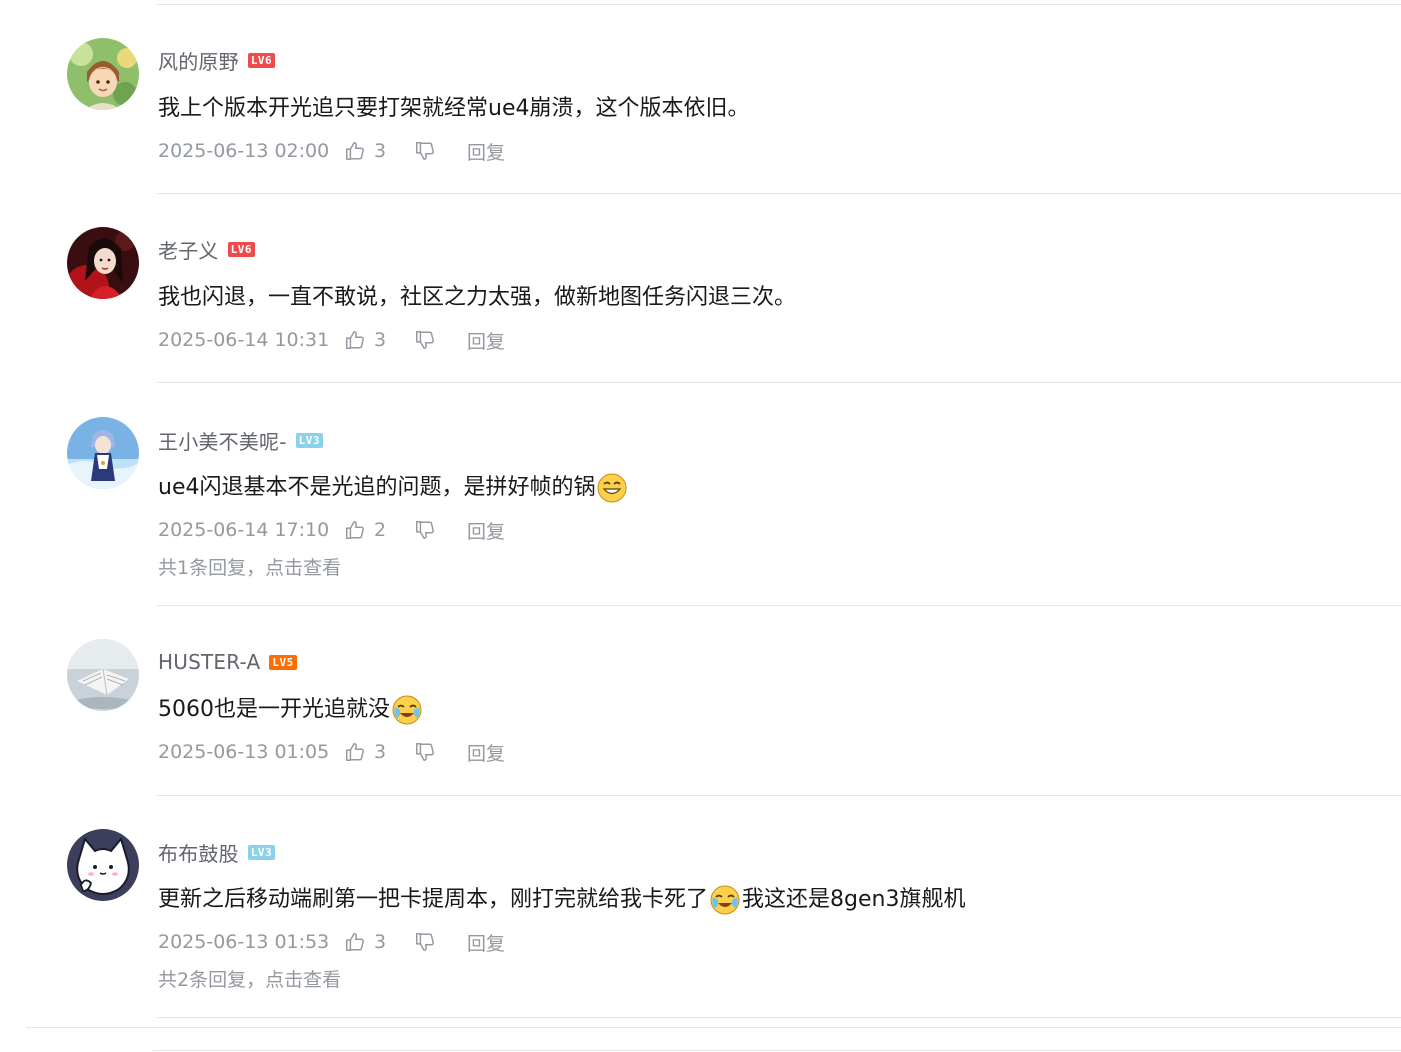  What do you see at coordinates (244, 752) in the screenshot?
I see `comment-date: 2025-06-13 01:05` at bounding box center [244, 752].